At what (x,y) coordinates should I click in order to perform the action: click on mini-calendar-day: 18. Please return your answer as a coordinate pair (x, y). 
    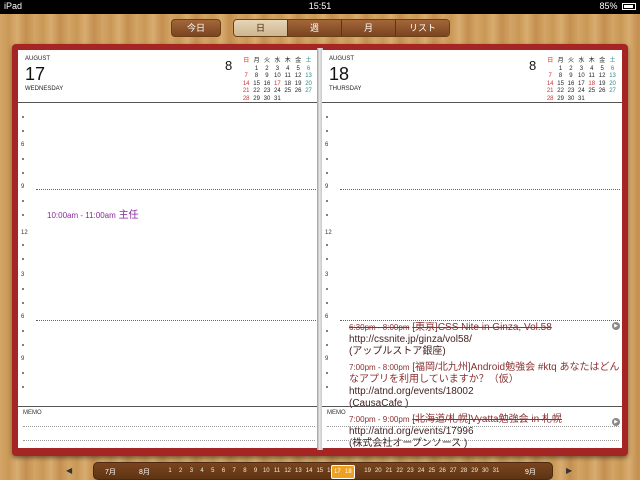
    Looking at the image, I should click on (592, 85).